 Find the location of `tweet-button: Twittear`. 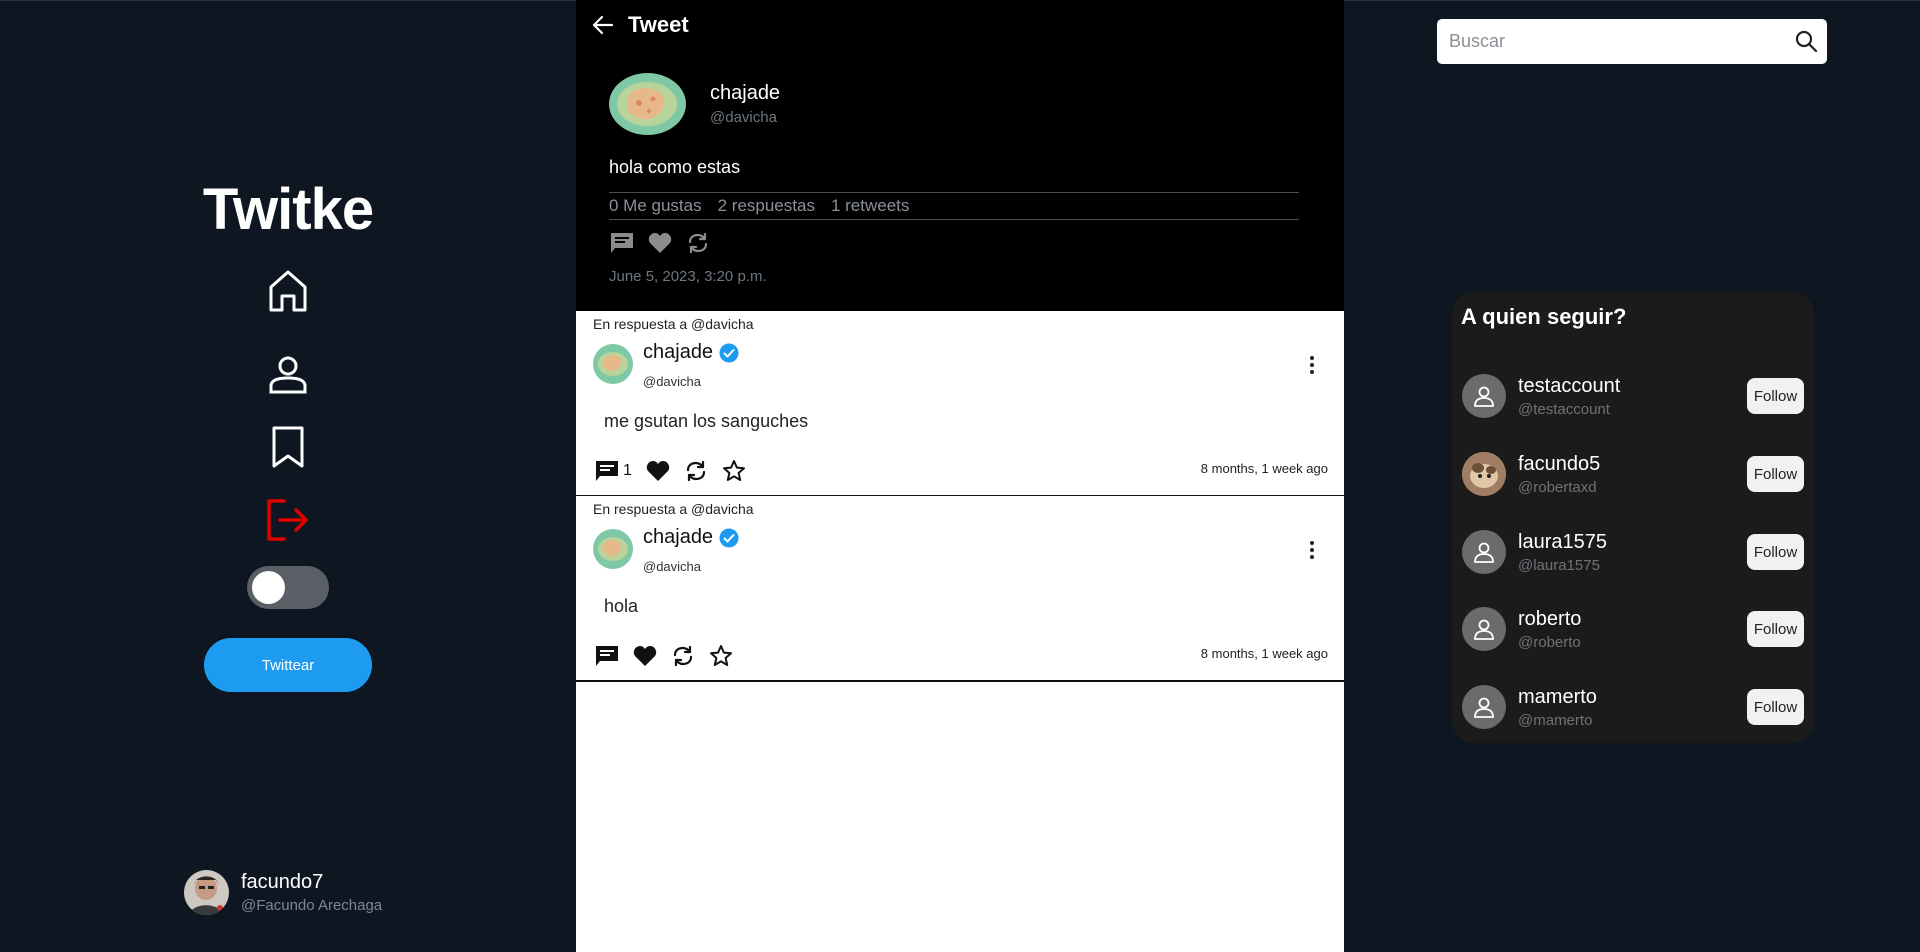

tweet-button: Twittear is located at coordinates (288, 665).